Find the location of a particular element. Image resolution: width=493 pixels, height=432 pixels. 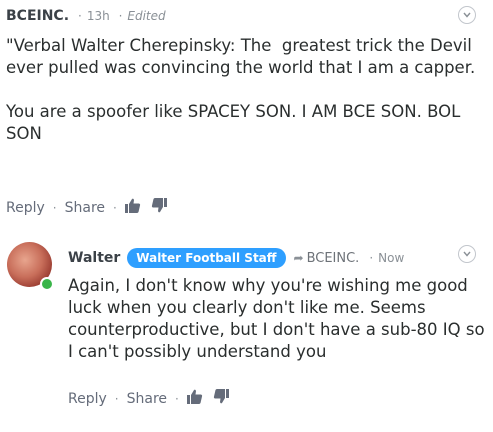

in-reply-to: ➦ BCEINC. is located at coordinates (327, 258).